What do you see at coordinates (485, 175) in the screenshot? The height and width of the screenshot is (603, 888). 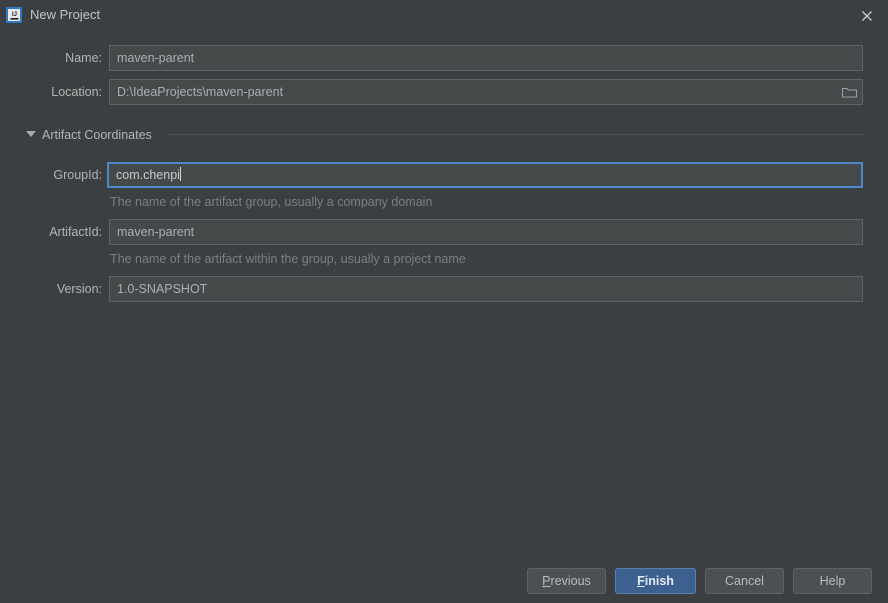 I see `group-id-input: com.chenpi` at bounding box center [485, 175].